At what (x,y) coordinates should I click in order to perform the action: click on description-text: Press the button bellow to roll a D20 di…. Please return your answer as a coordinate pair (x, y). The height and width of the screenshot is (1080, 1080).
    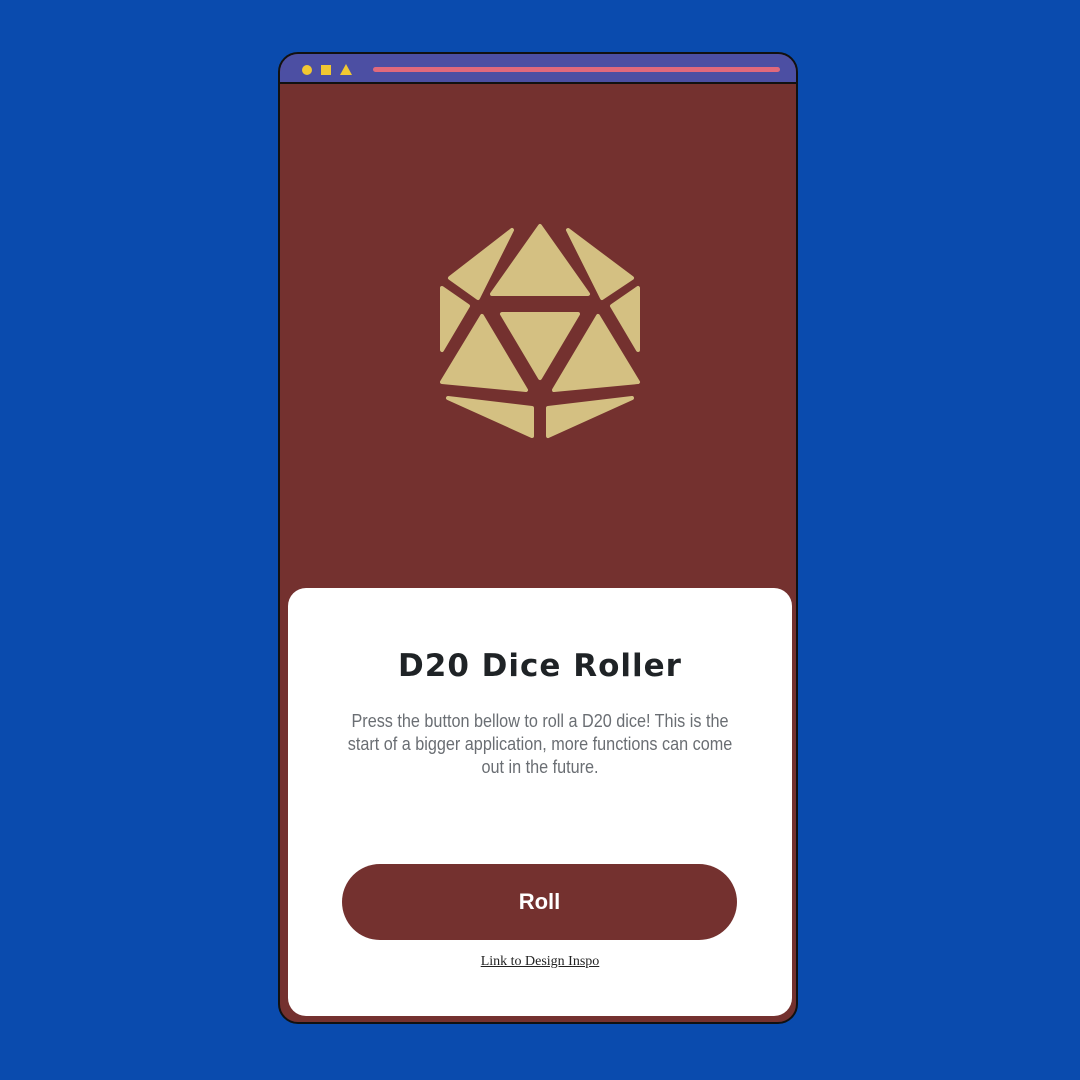
    Looking at the image, I should click on (540, 744).